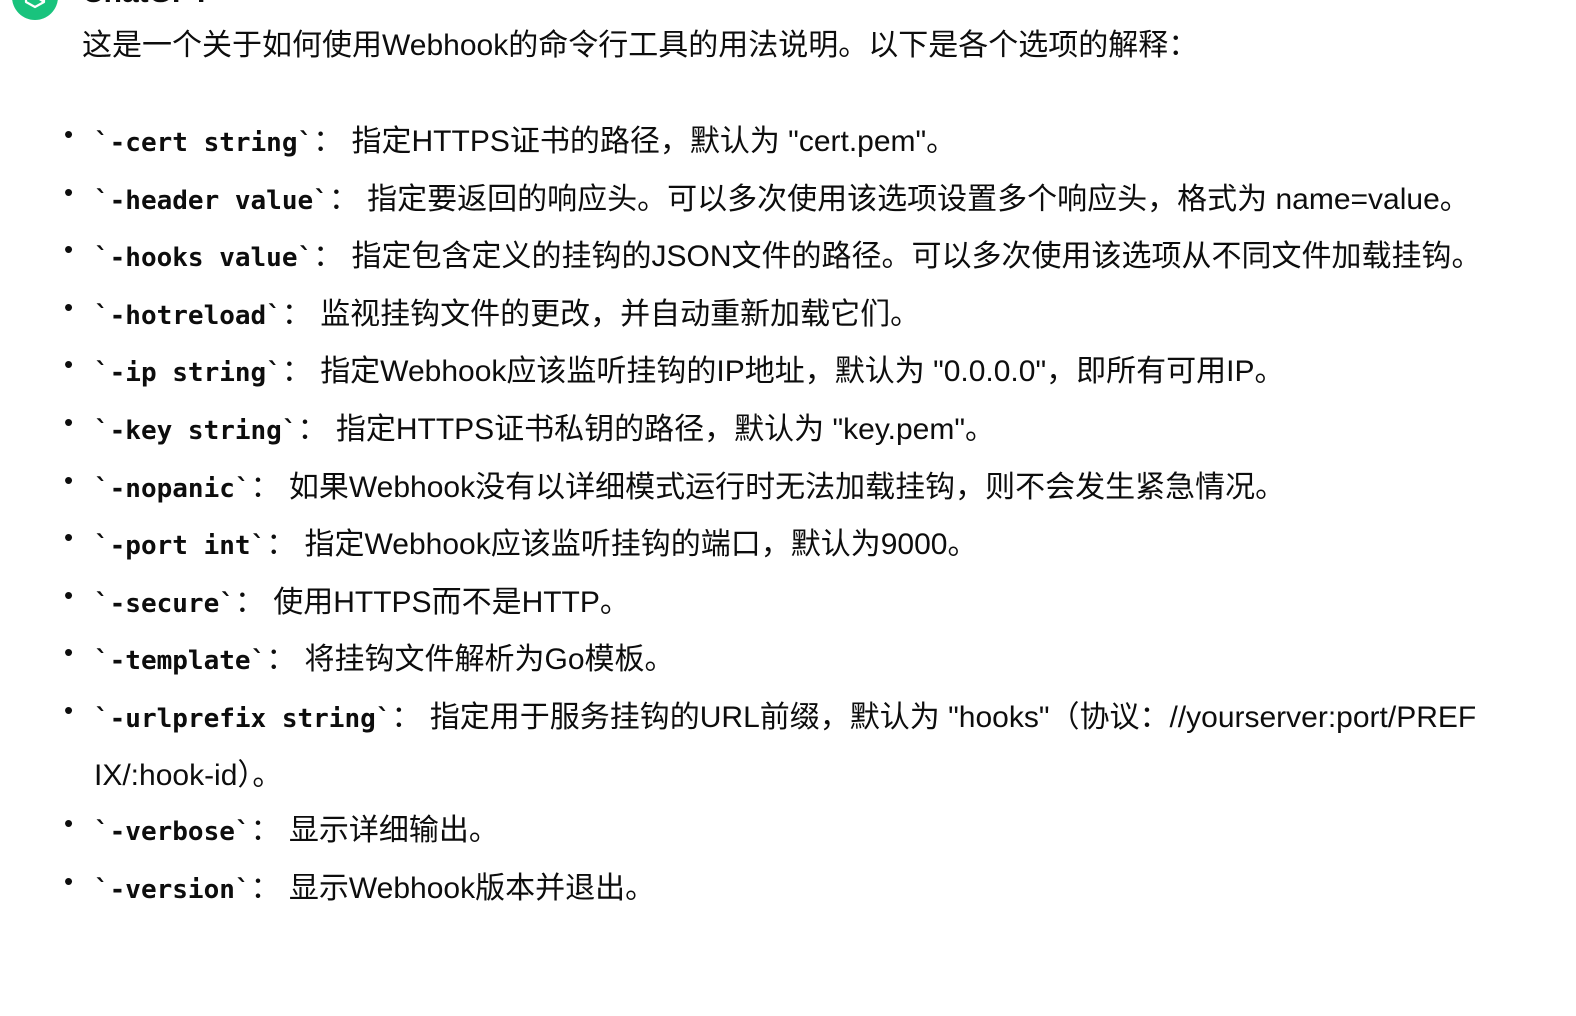  I want to click on option-description: 显示Webhook版本并退出。, so click(472, 888).